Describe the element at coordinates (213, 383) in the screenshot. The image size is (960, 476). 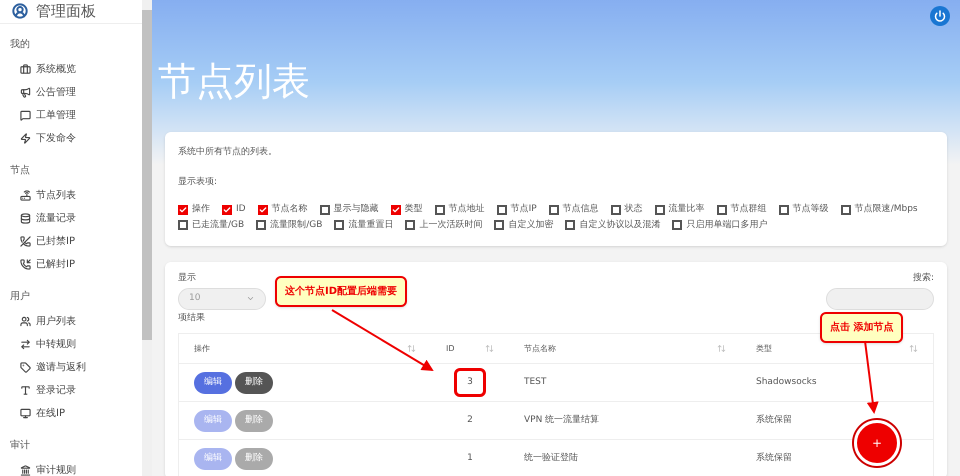
I see `edit-button: 编辑` at that location.